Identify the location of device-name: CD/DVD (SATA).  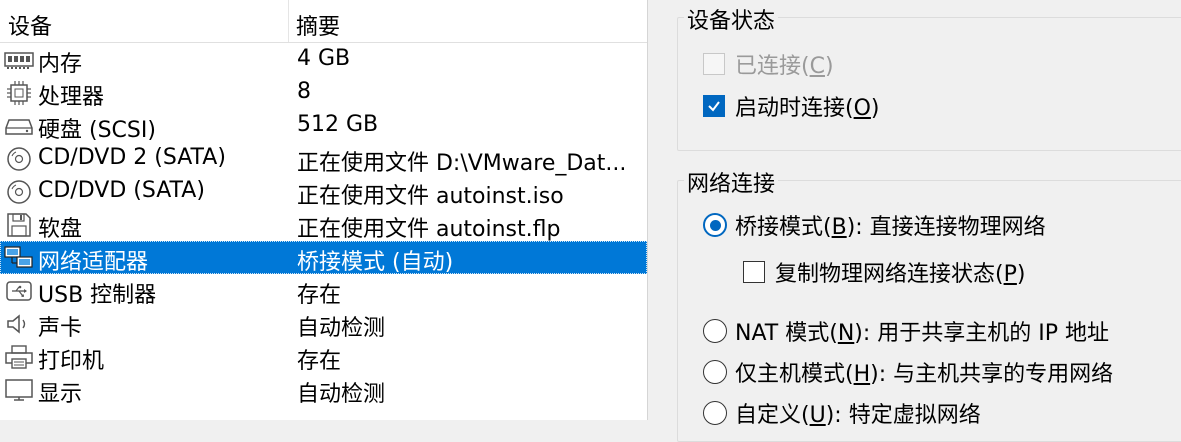
(121, 190).